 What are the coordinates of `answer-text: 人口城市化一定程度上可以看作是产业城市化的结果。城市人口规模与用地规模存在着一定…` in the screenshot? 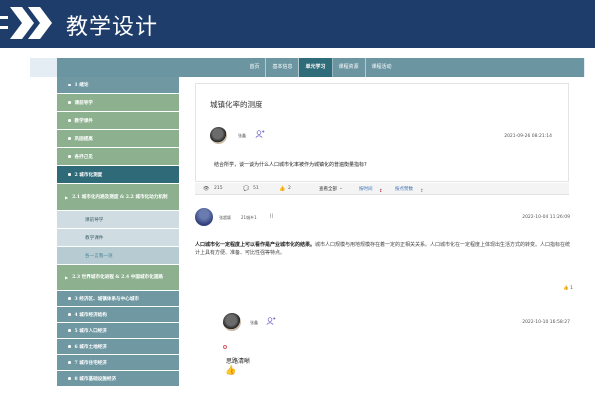 It's located at (385, 249).